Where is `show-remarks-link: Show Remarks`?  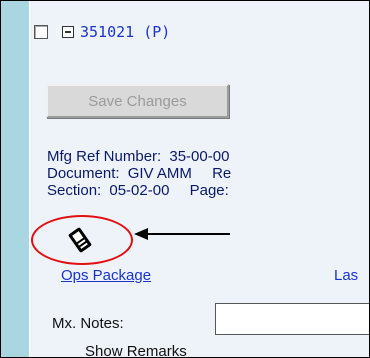 show-remarks-link: Show Remarks is located at coordinates (136, 350).